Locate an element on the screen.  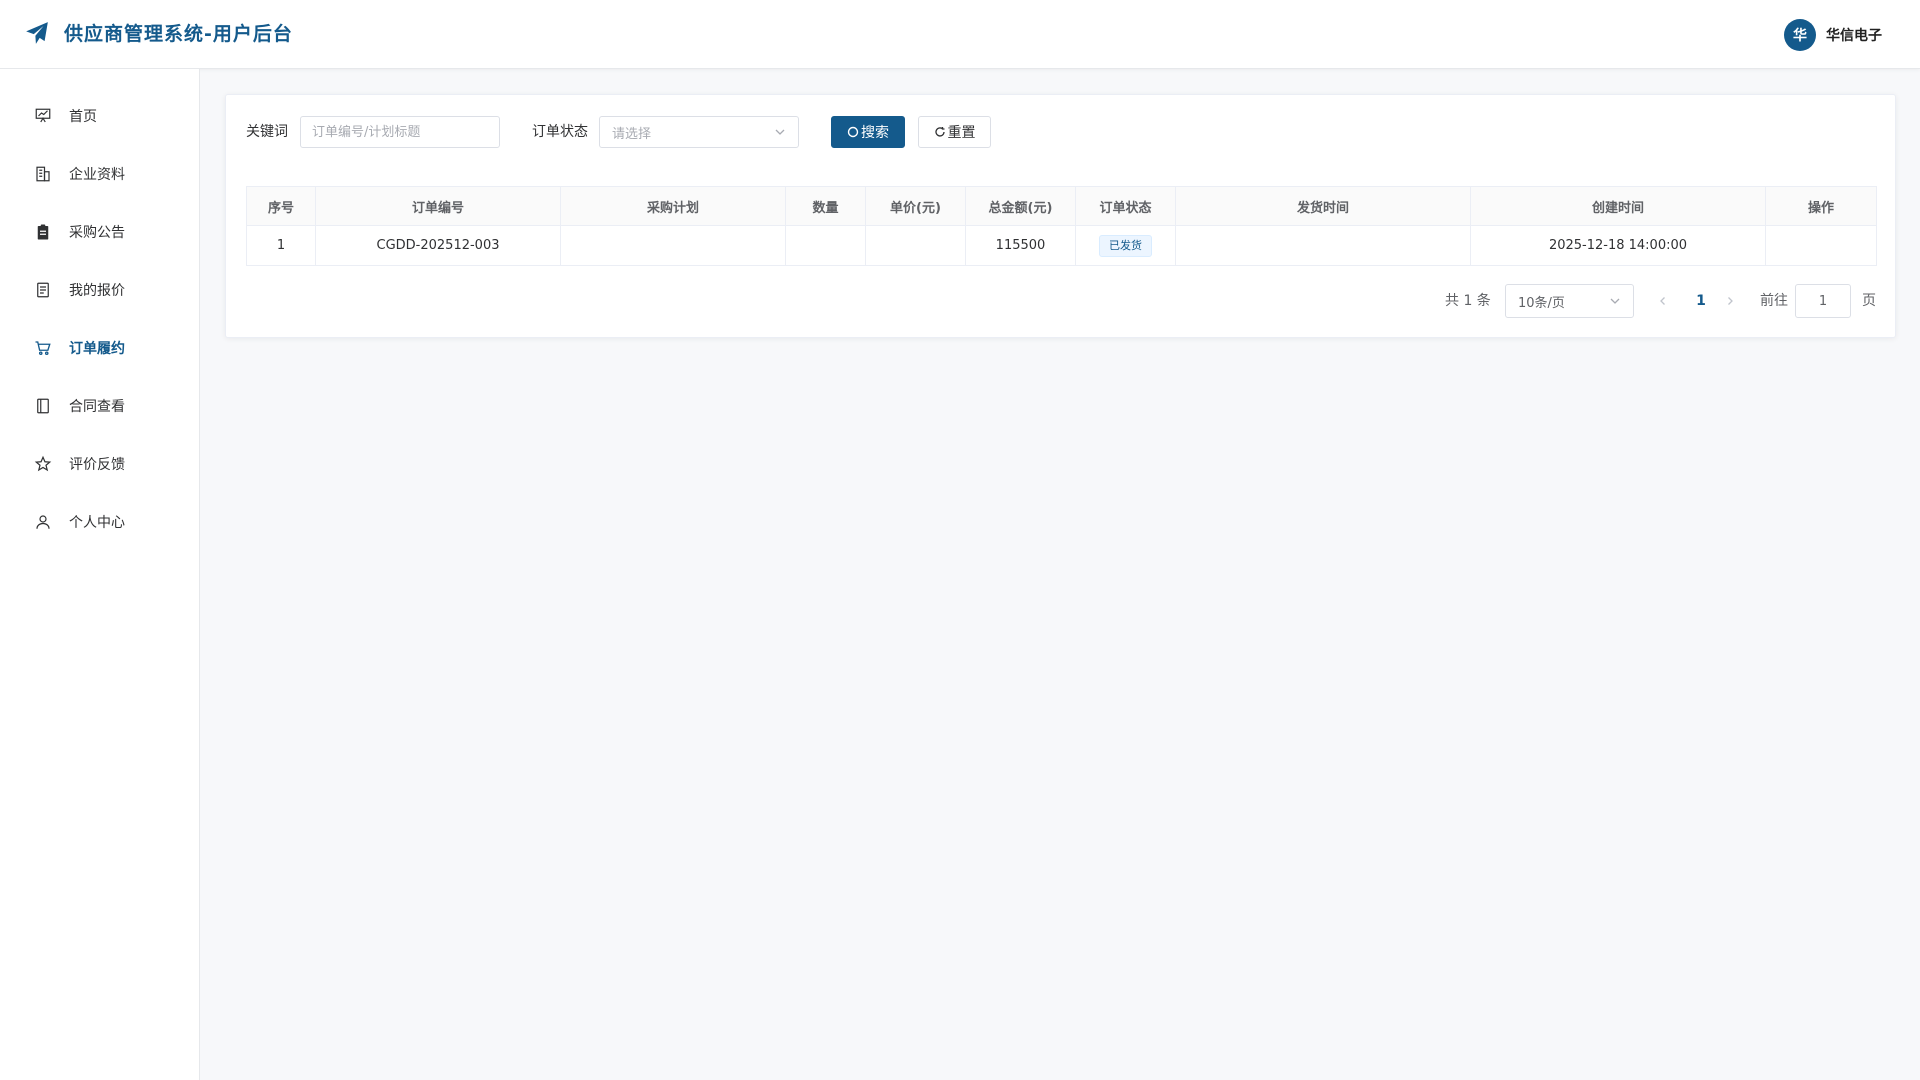
sidebar-item-company-profile: 企业资料 is located at coordinates (99, 174).